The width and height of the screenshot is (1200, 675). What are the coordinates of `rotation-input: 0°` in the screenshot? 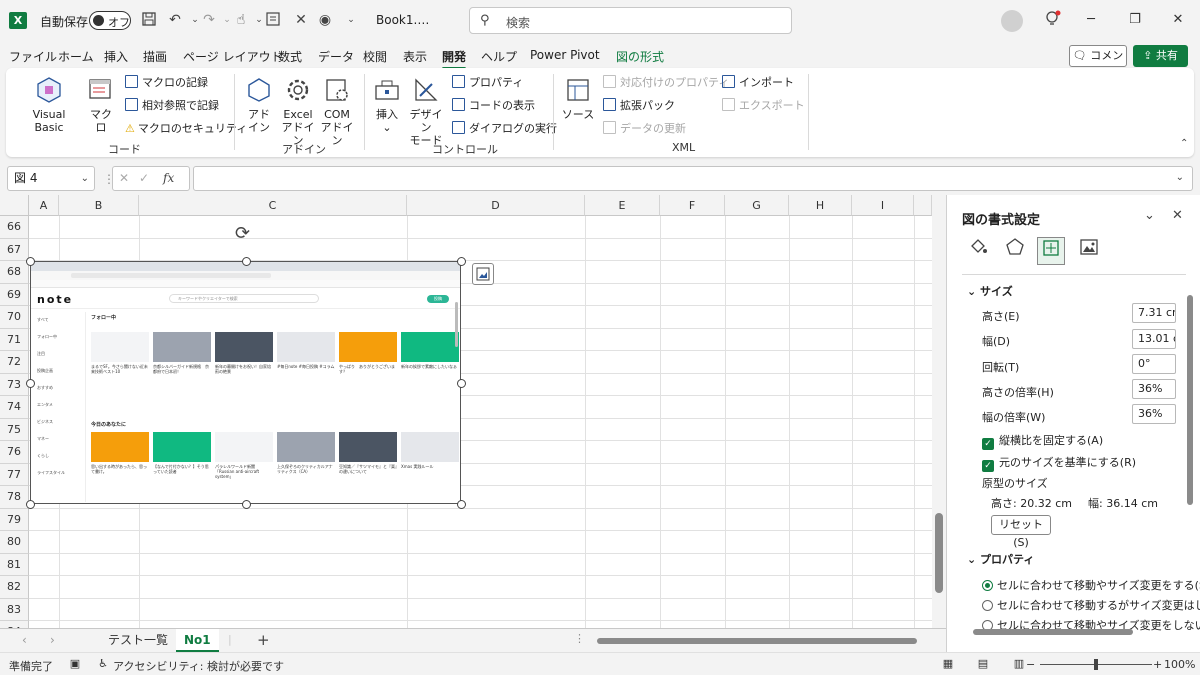 It's located at (1154, 364).